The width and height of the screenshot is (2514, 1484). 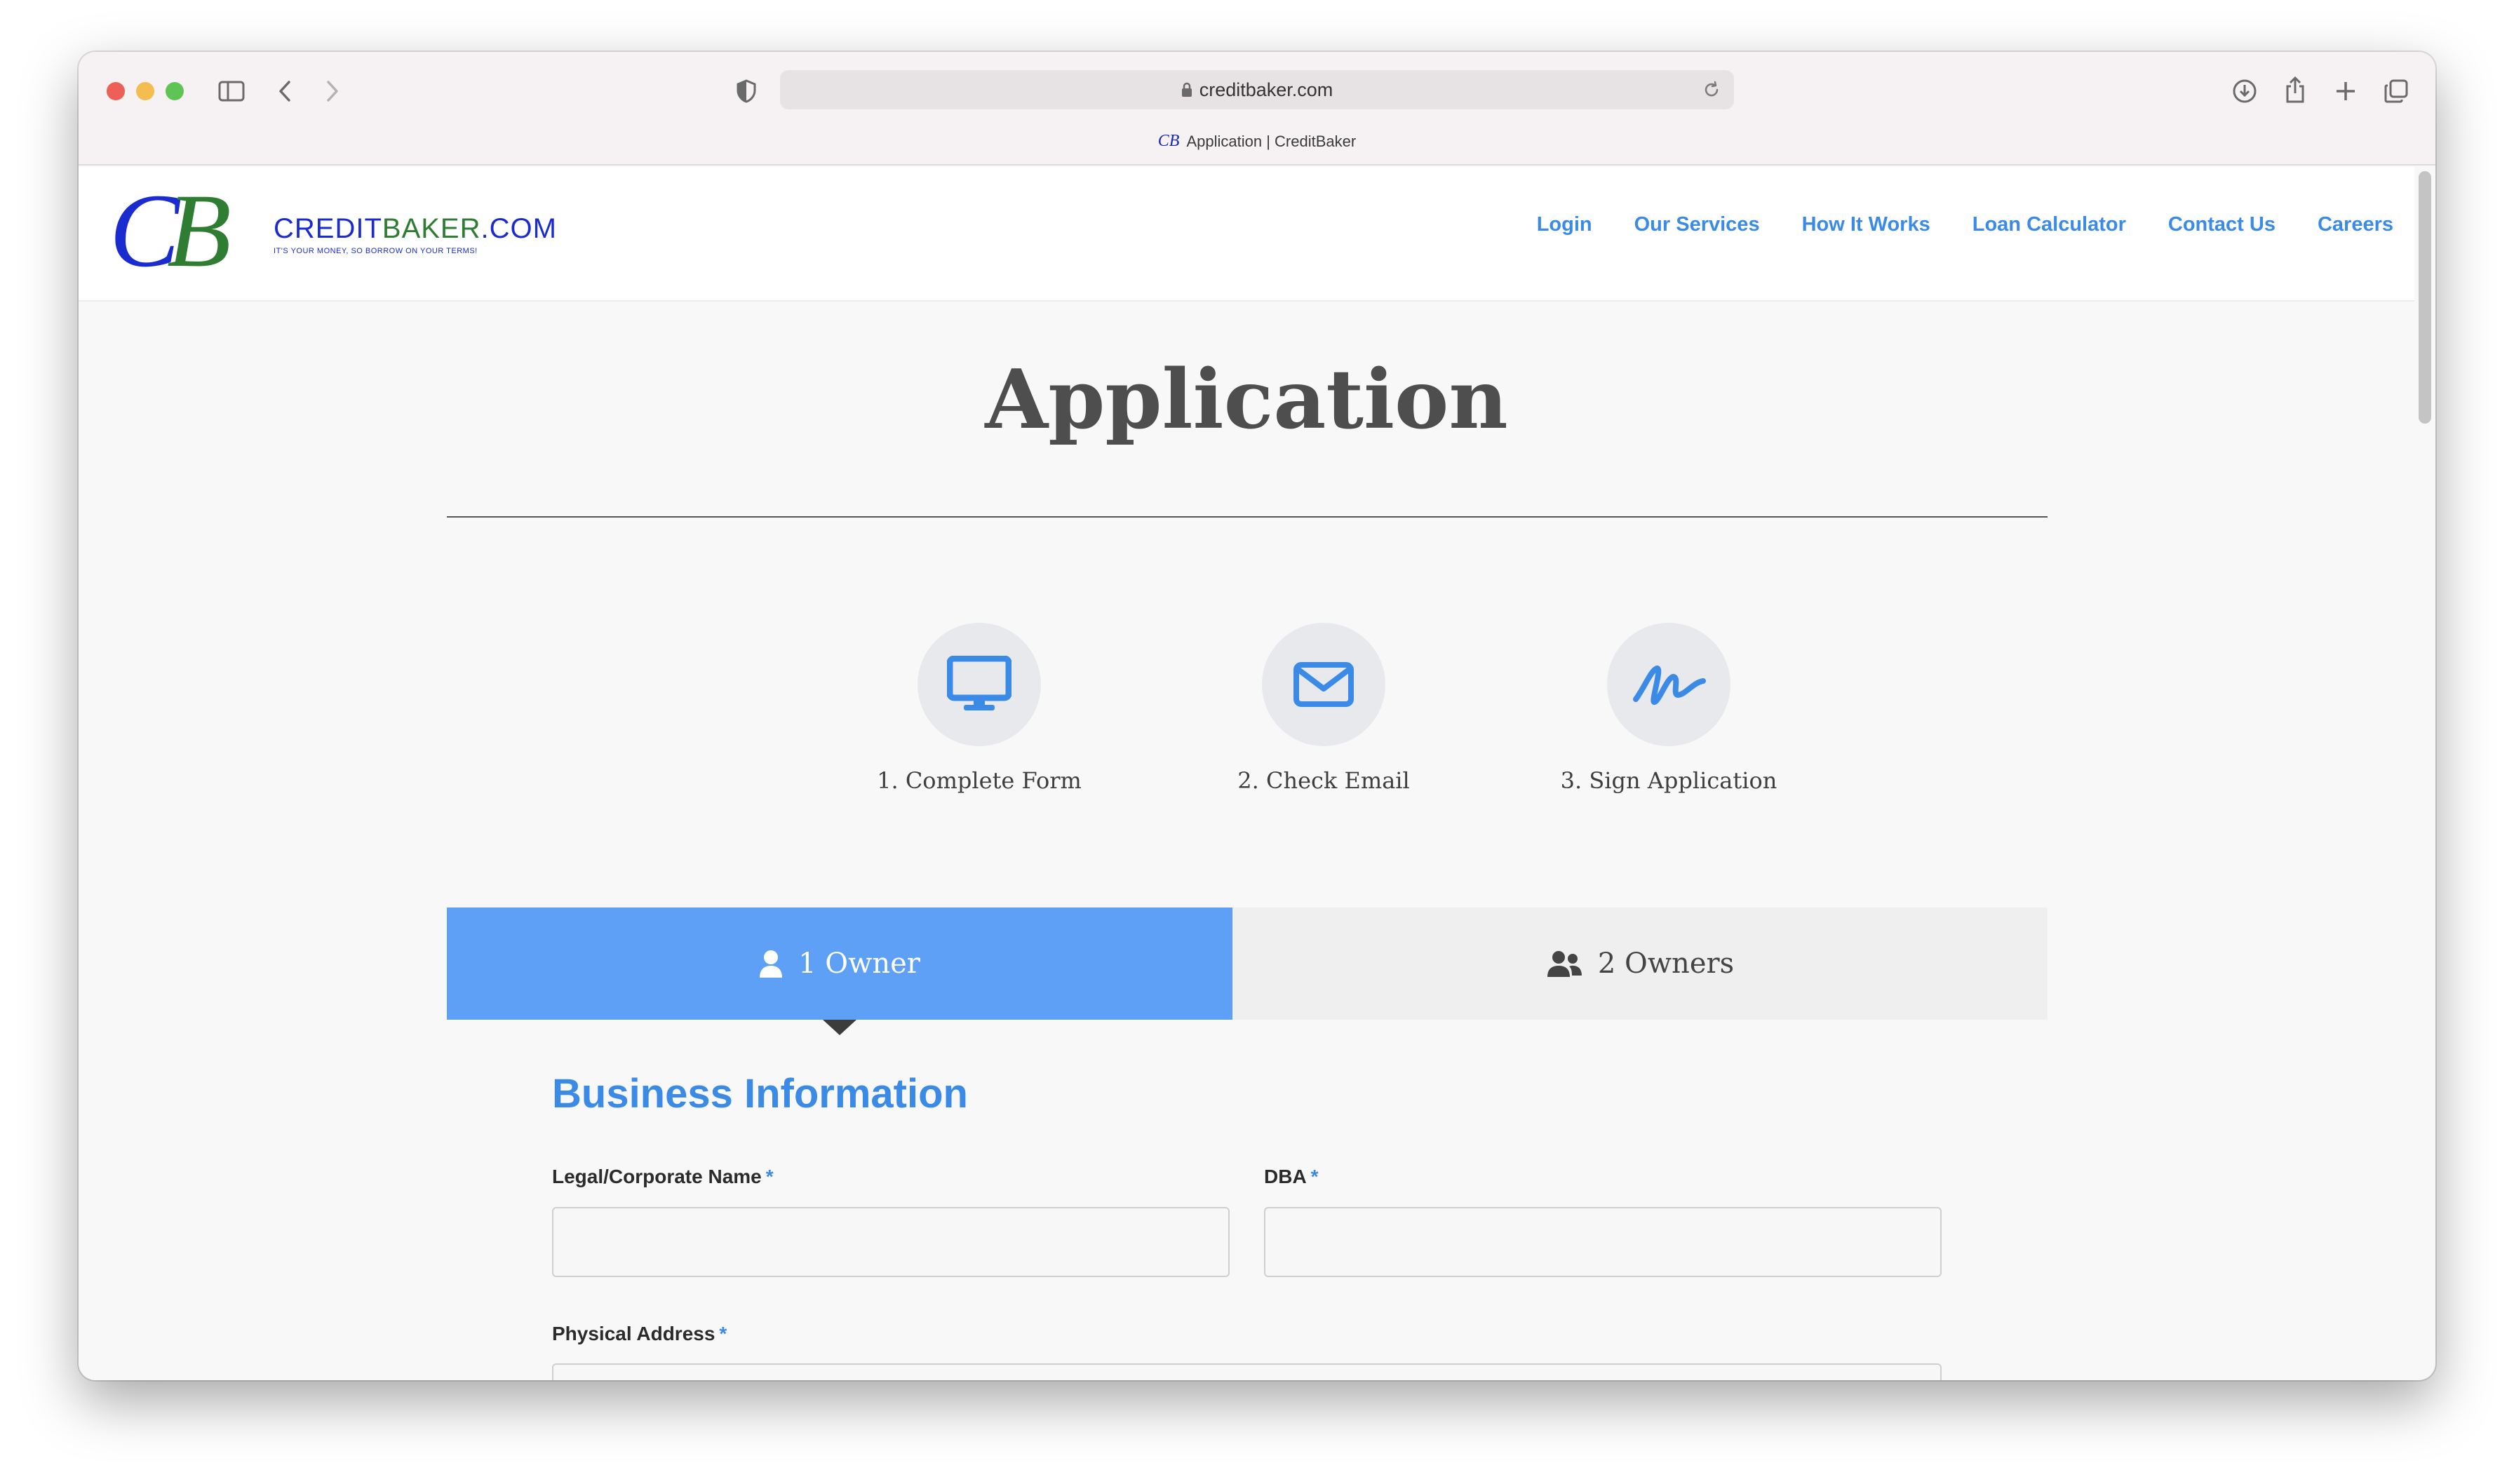 I want to click on address-bar: creditbaker.com, so click(x=1257, y=90).